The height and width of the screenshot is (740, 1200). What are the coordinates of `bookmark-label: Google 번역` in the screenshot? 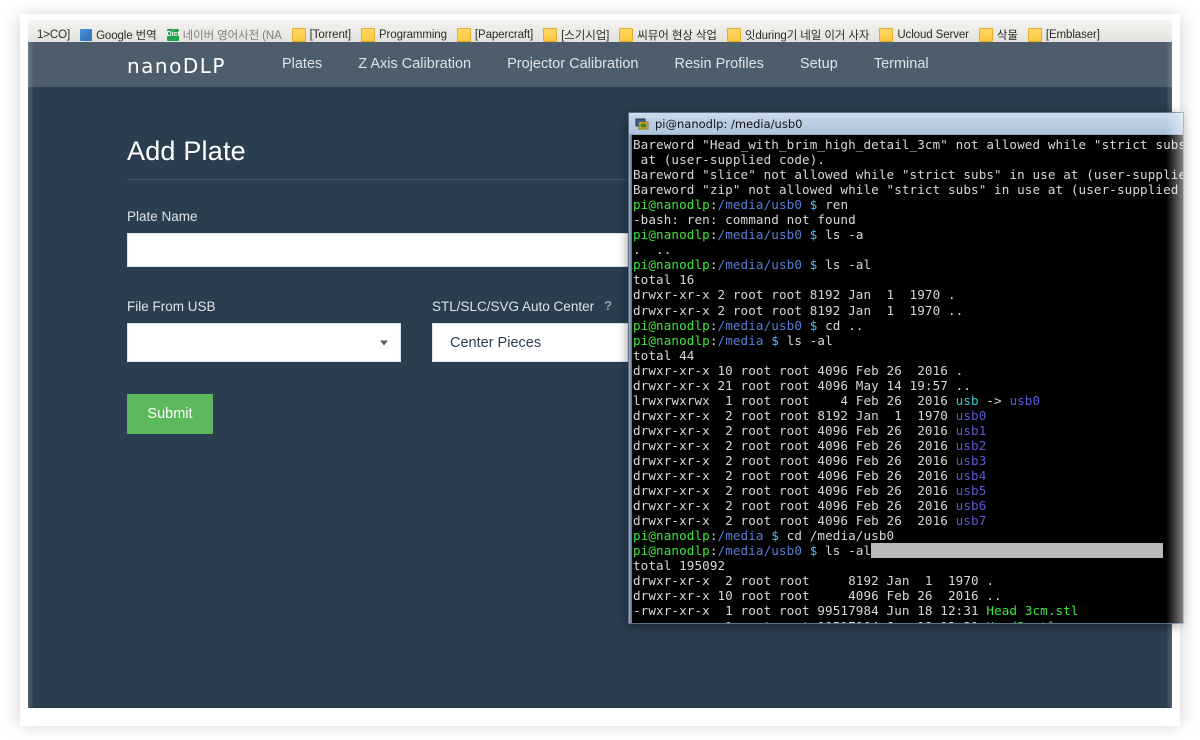 It's located at (126, 36).